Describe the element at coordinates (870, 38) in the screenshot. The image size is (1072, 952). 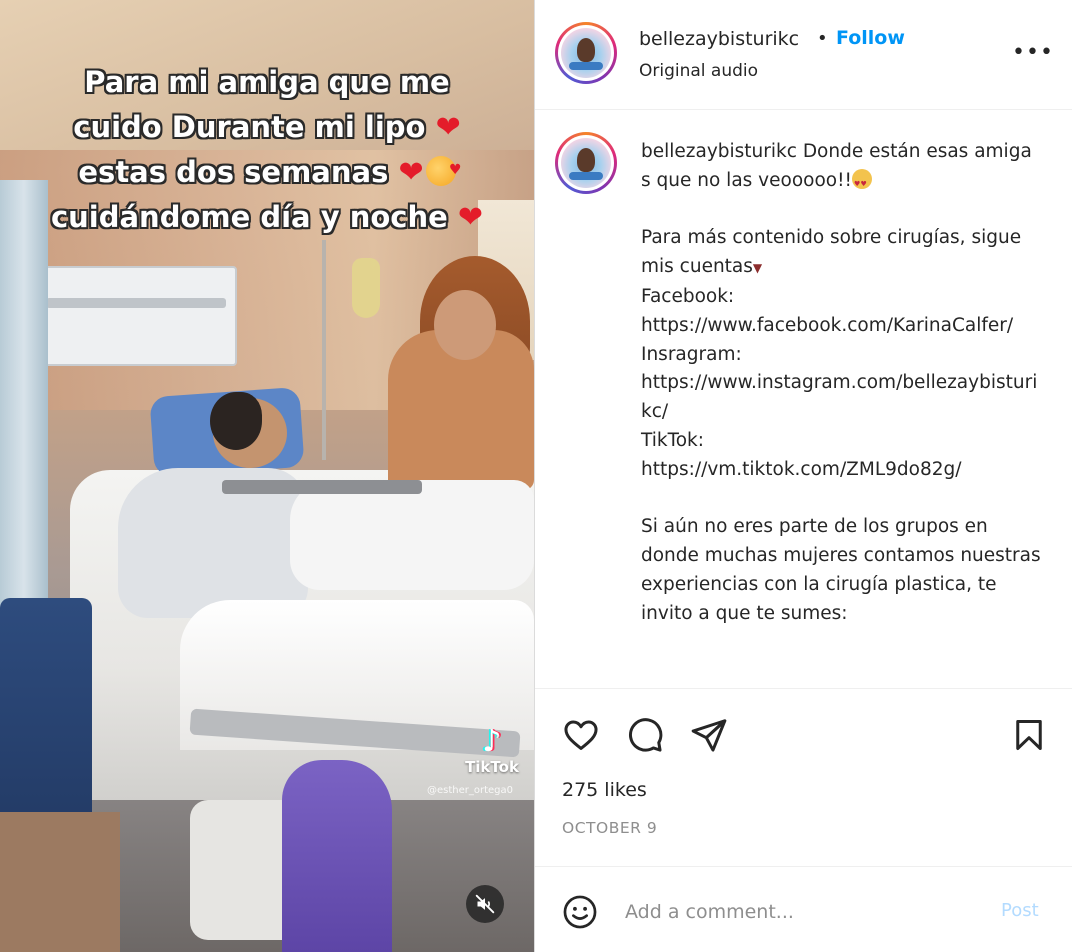
I see `follow-button: Follow` at that location.